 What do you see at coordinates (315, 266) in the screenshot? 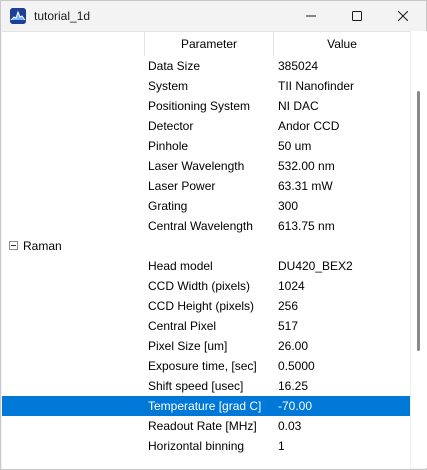
I see `param-value: DU420_BEX2` at bounding box center [315, 266].